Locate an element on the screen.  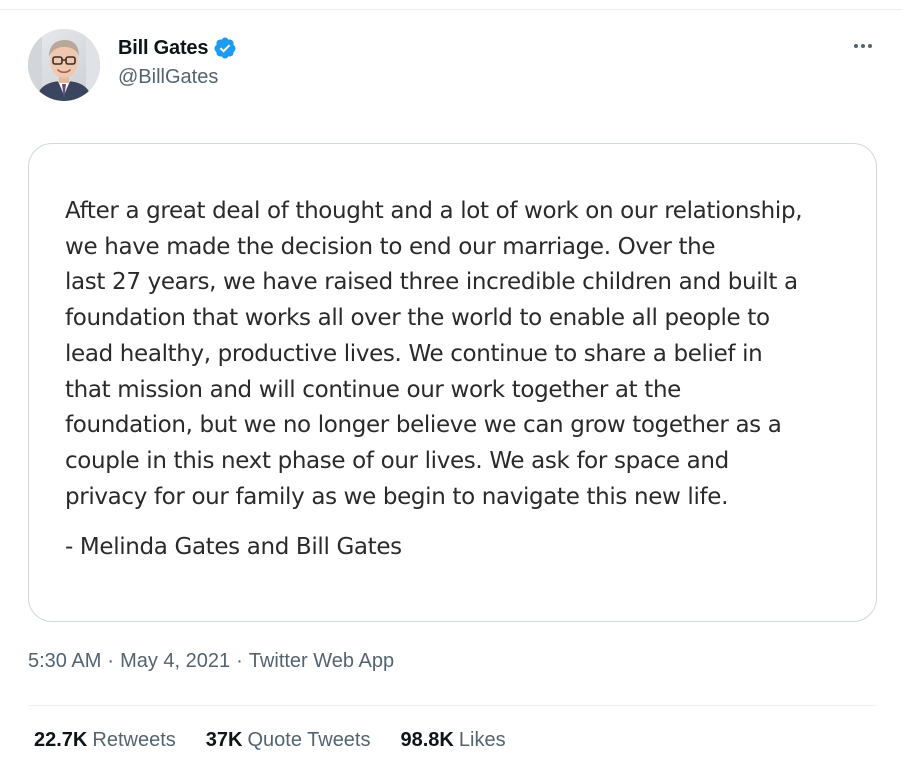
user-handle: @BillGates is located at coordinates (168, 77).